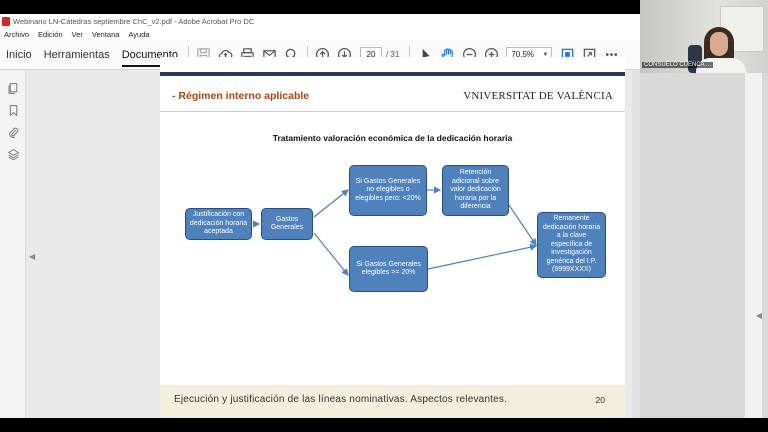  I want to click on collapse-left-panel-icon: ◀, so click(32, 256).